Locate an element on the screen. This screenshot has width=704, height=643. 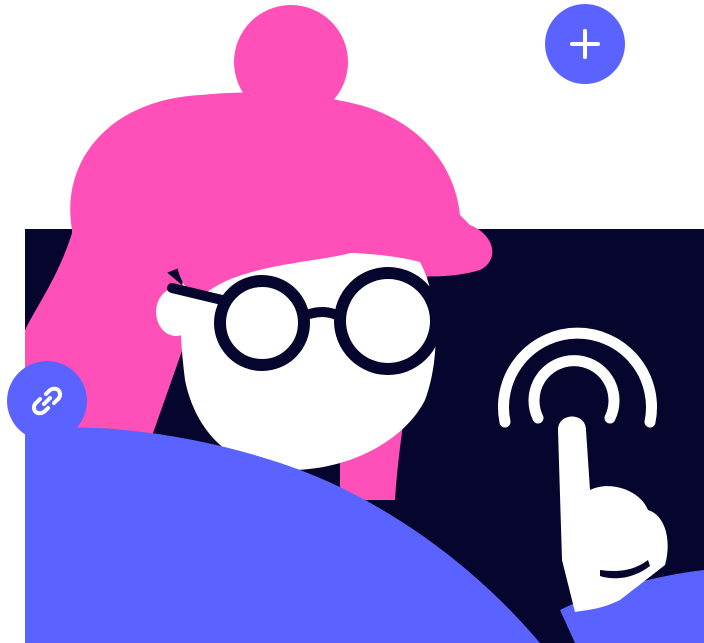
plus-icon is located at coordinates (585, 44).